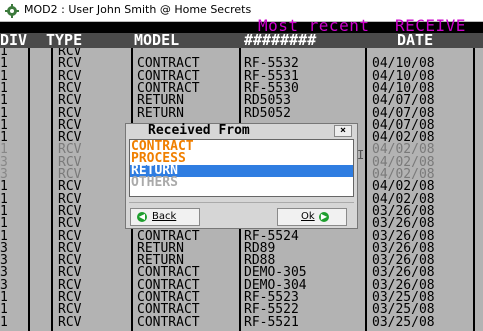  What do you see at coordinates (241, 182) in the screenshot?
I see `option-others: OTHERS` at bounding box center [241, 182].